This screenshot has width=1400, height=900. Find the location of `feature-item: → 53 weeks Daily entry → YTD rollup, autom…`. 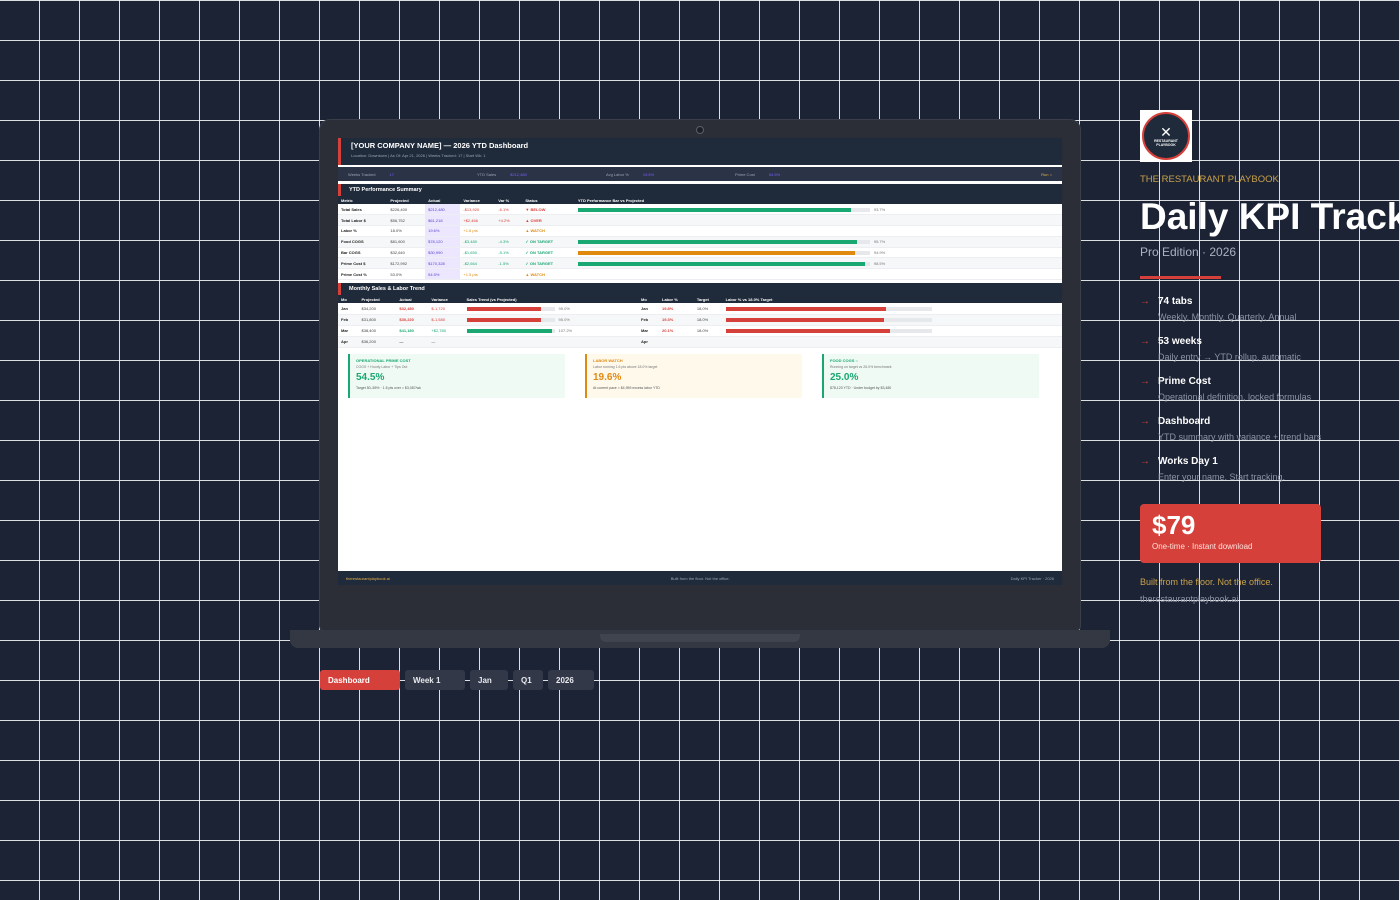

feature-item: → 53 weeks Daily entry → YTD rollup, autom… is located at coordinates (1267, 356).